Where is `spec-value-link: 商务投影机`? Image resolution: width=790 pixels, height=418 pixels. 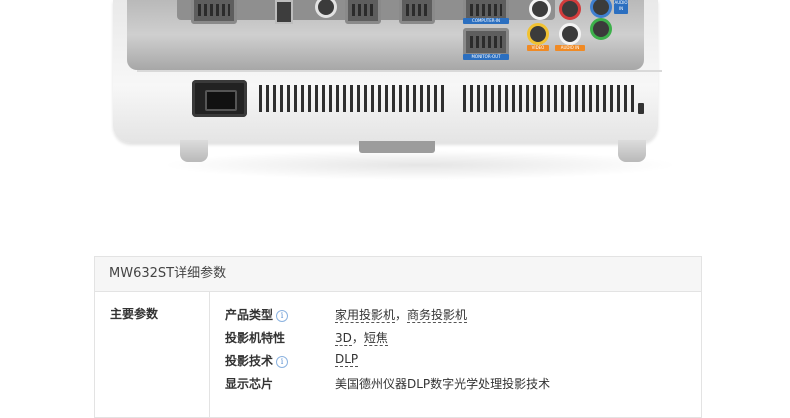
spec-value-link: 商务投影机 is located at coordinates (437, 315).